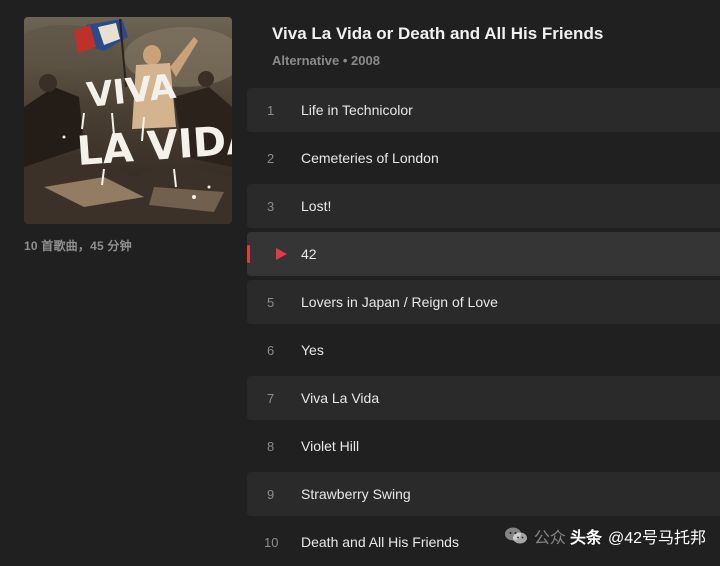 The height and width of the screenshot is (566, 720). I want to click on track-title: Death and All His Friends, so click(380, 542).